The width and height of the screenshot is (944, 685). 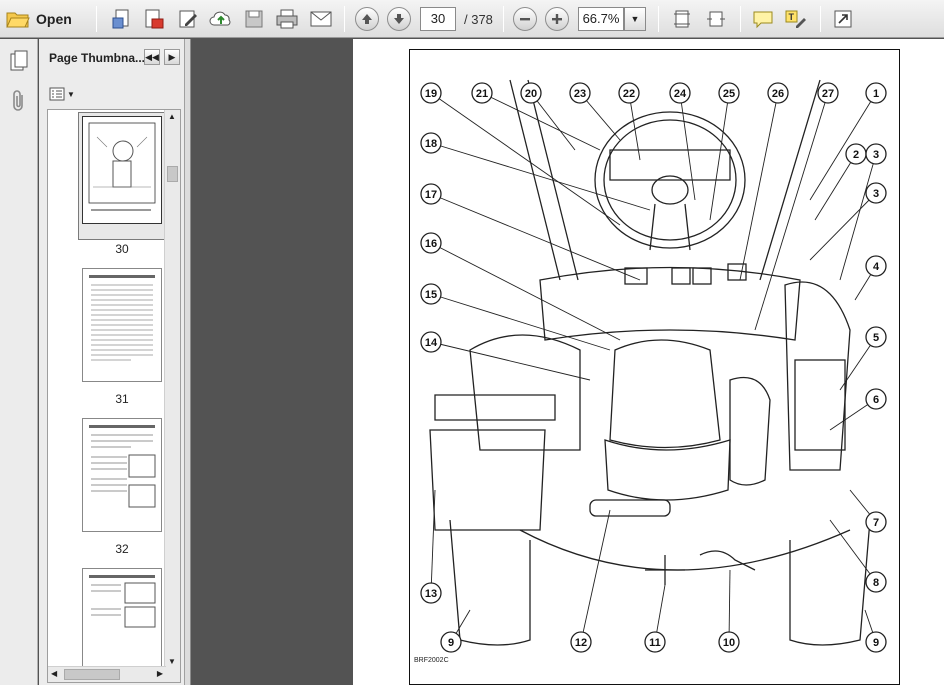 What do you see at coordinates (680, 93) in the screenshot?
I see `callout-24: 24` at bounding box center [680, 93].